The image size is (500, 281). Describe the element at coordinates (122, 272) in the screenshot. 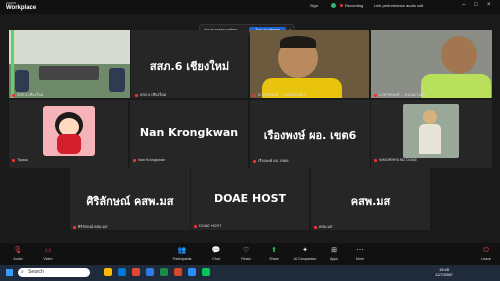

I see `edge-icon` at that location.